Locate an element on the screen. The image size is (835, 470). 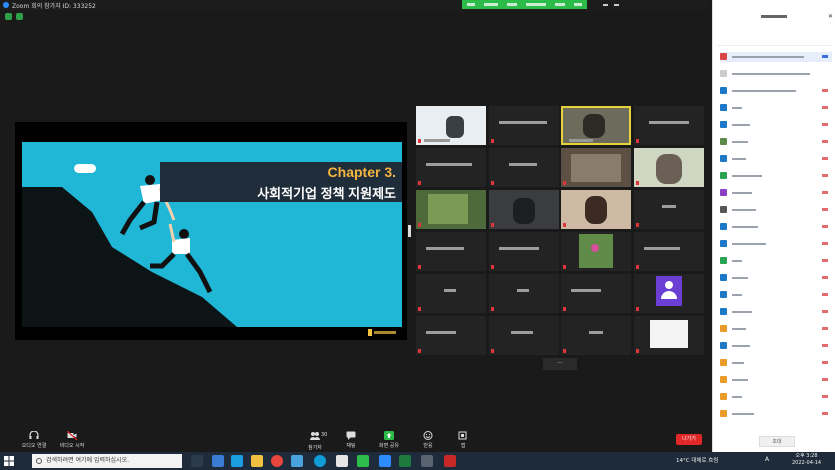
task-view-icon is located at coordinates (197, 461).